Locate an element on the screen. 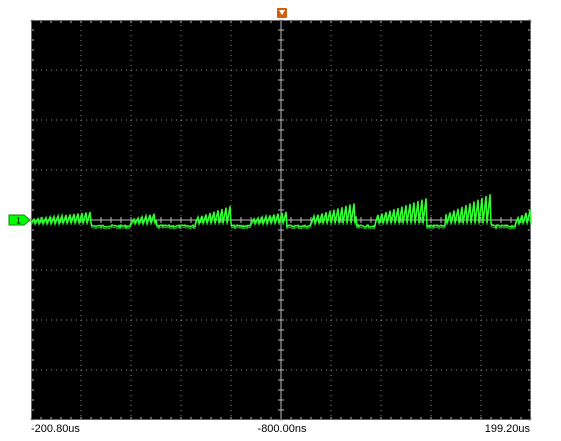  time-axis-center-label: -800.00ns is located at coordinates (282, 429).